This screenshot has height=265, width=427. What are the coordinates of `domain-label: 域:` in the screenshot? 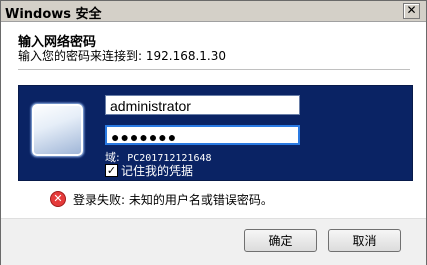 It's located at (112, 157).